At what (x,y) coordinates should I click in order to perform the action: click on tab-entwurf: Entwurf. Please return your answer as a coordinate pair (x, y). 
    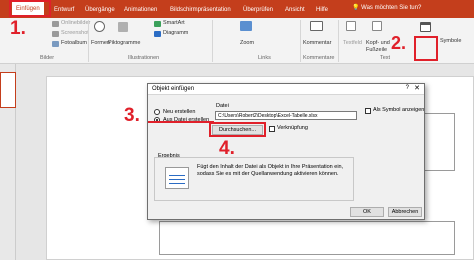
    Looking at the image, I should click on (64, 10).